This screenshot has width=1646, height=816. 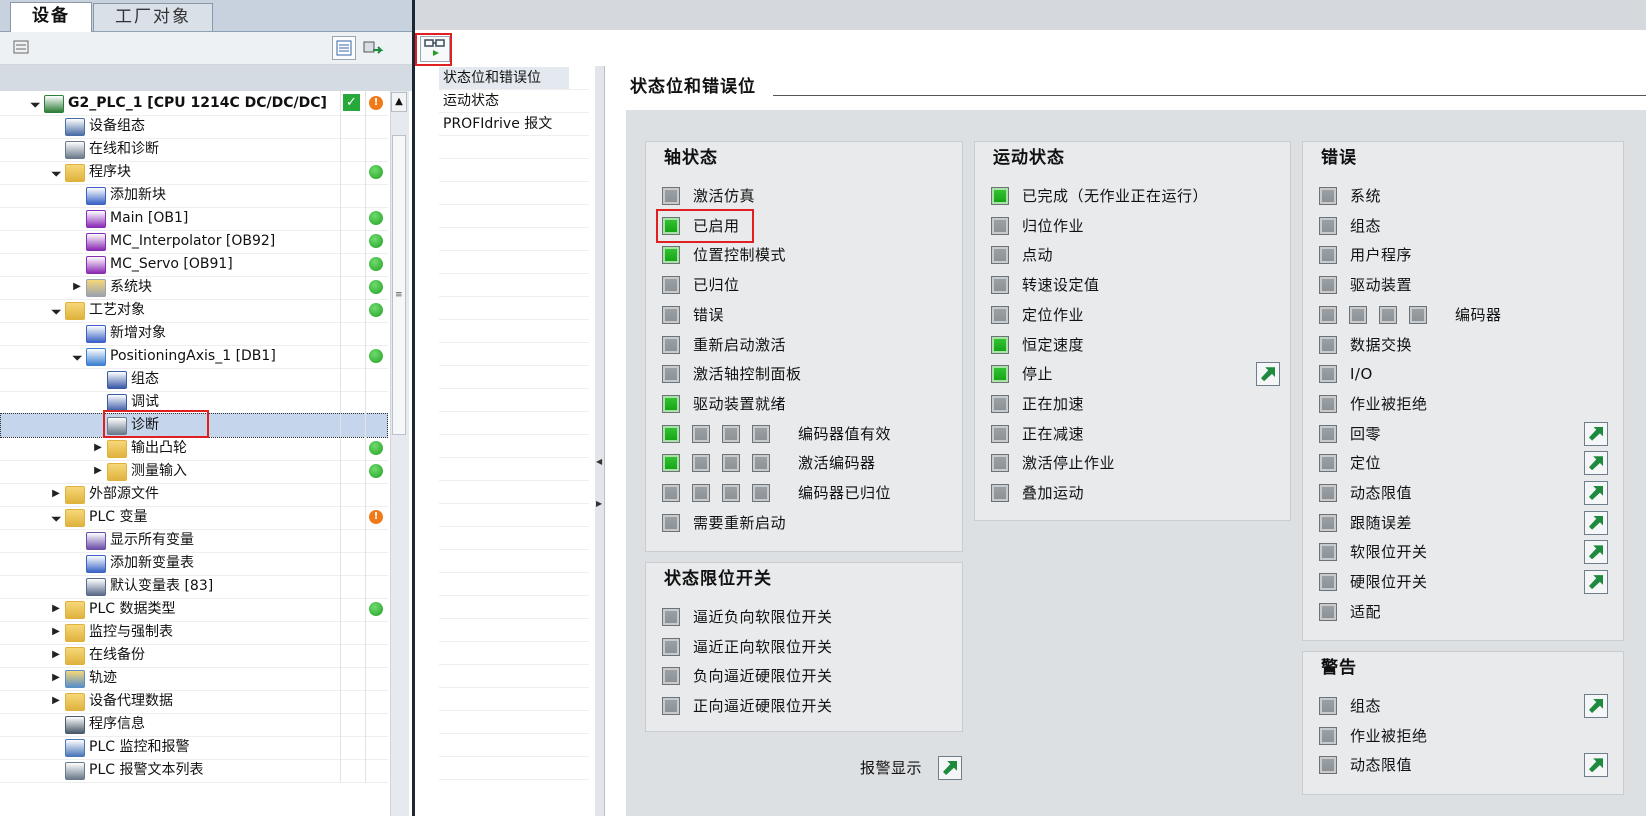 What do you see at coordinates (504, 78) in the screenshot?
I see `nav-item: 状态位和错误位` at bounding box center [504, 78].